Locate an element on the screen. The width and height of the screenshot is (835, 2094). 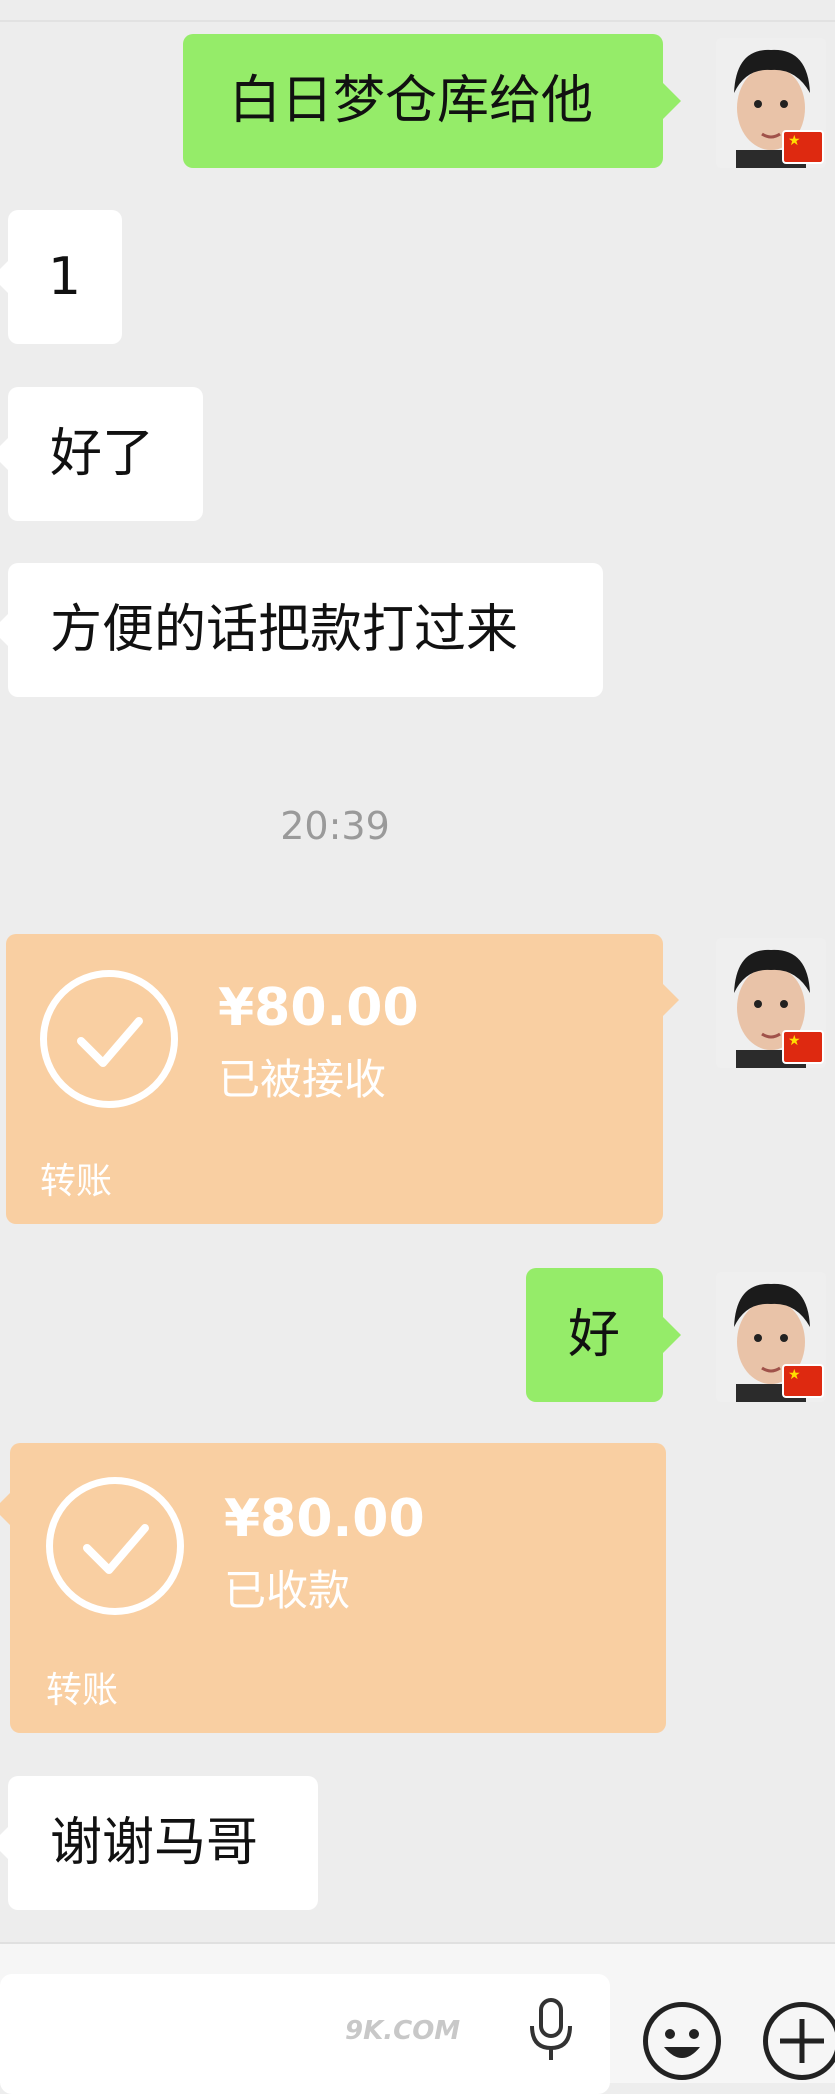
emoji-button is located at coordinates (682, 2041).